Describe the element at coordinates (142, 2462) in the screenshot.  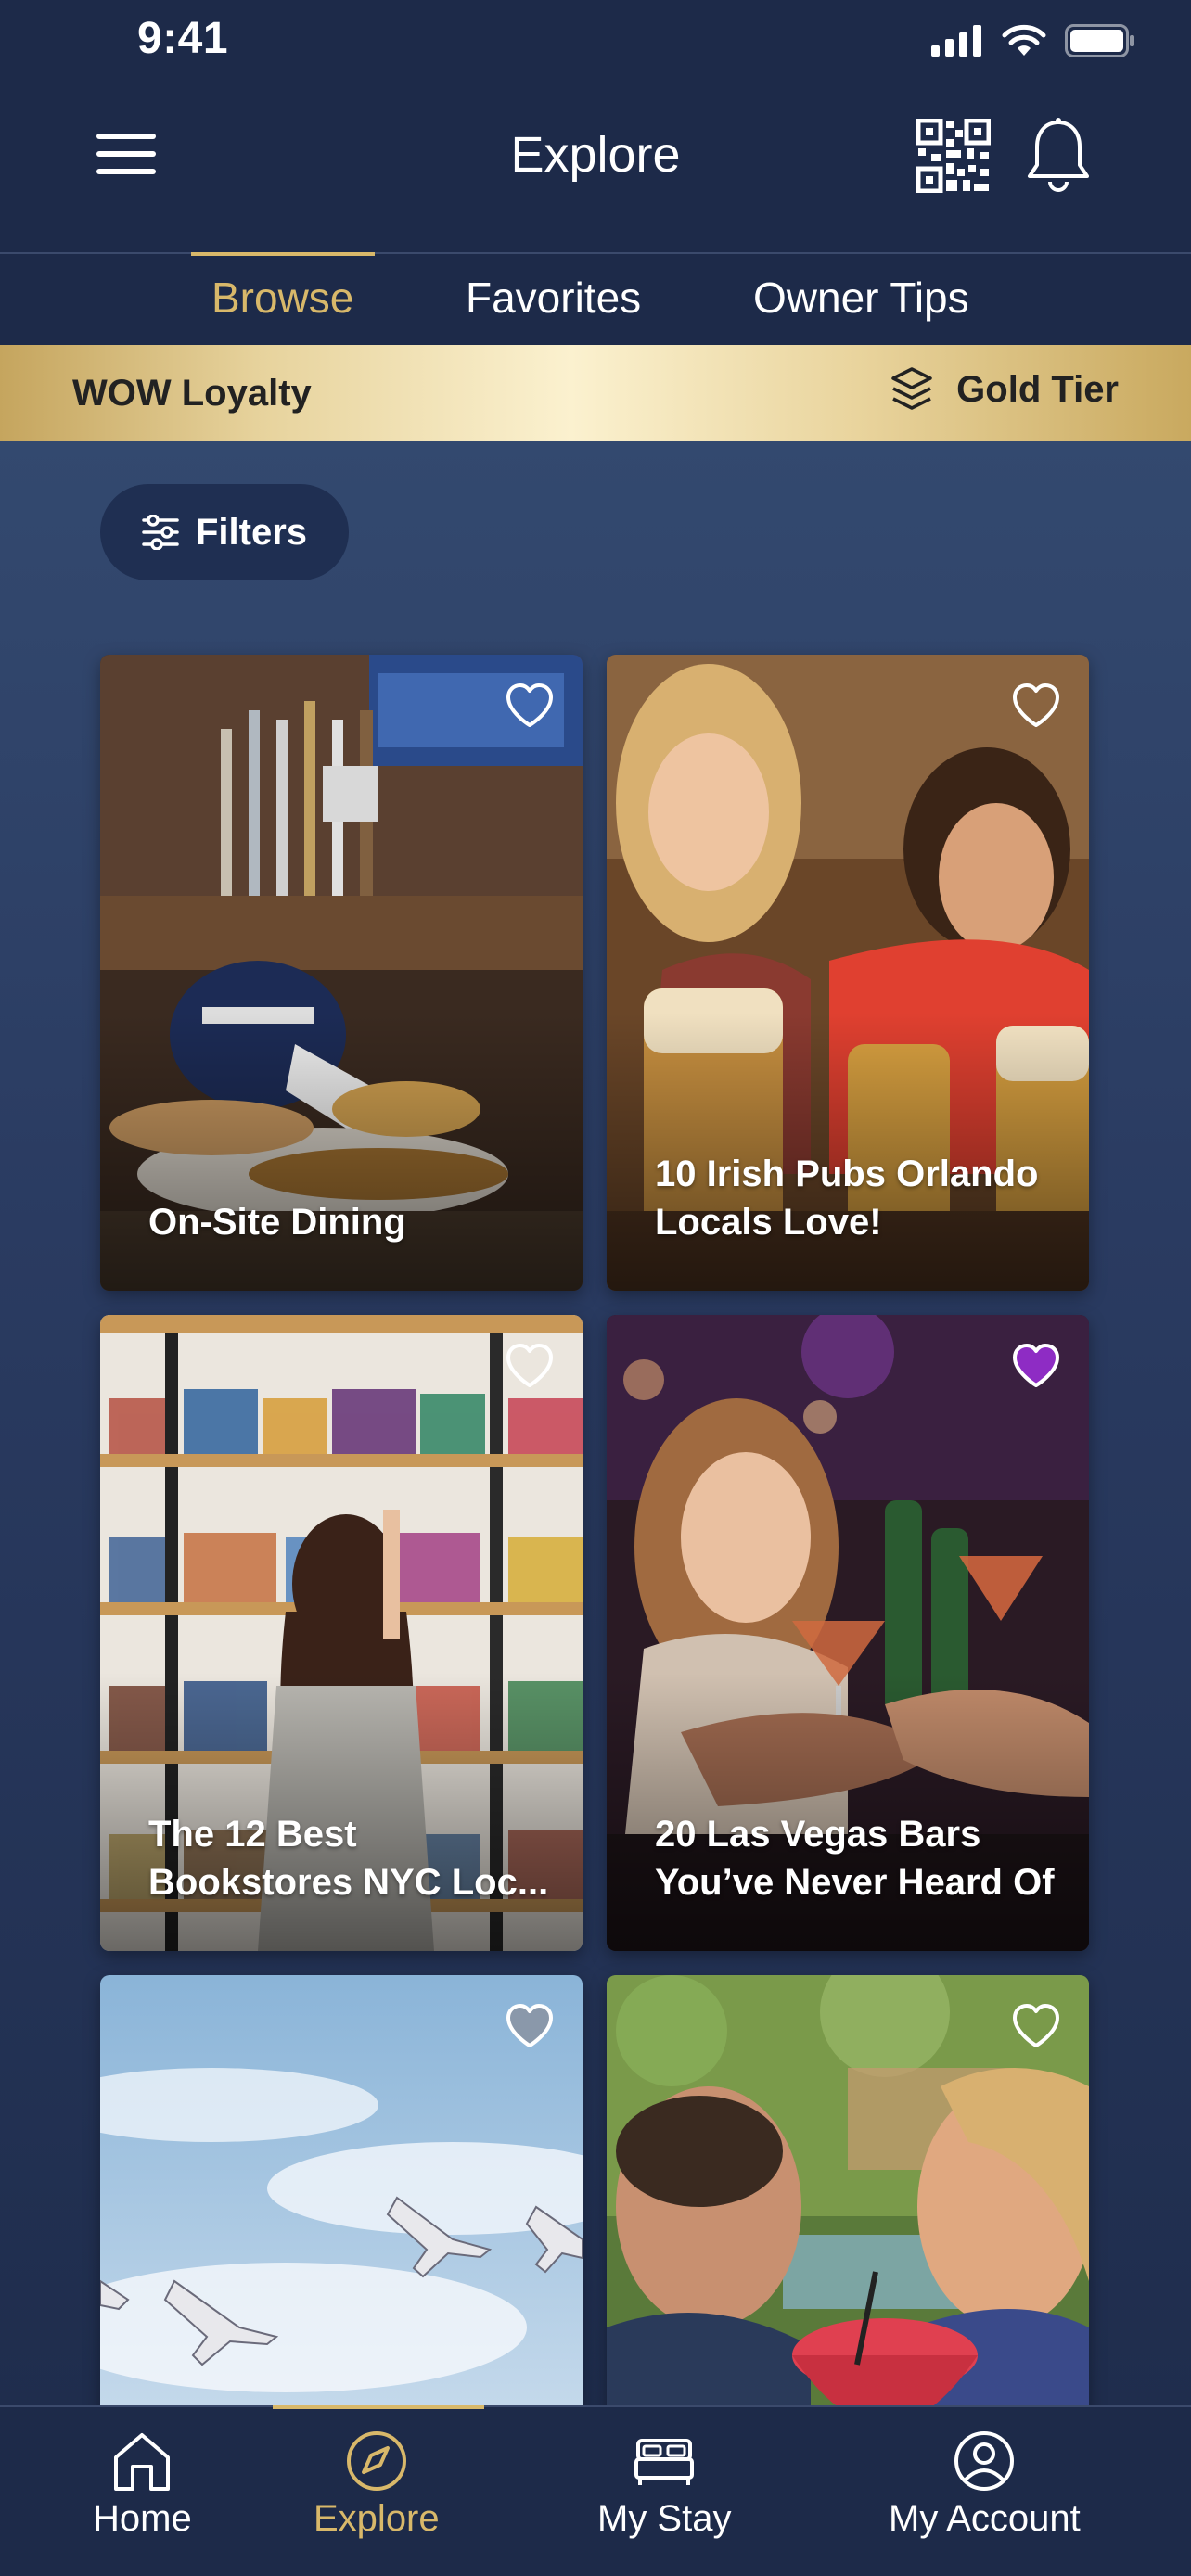
I see `home-icon` at that location.